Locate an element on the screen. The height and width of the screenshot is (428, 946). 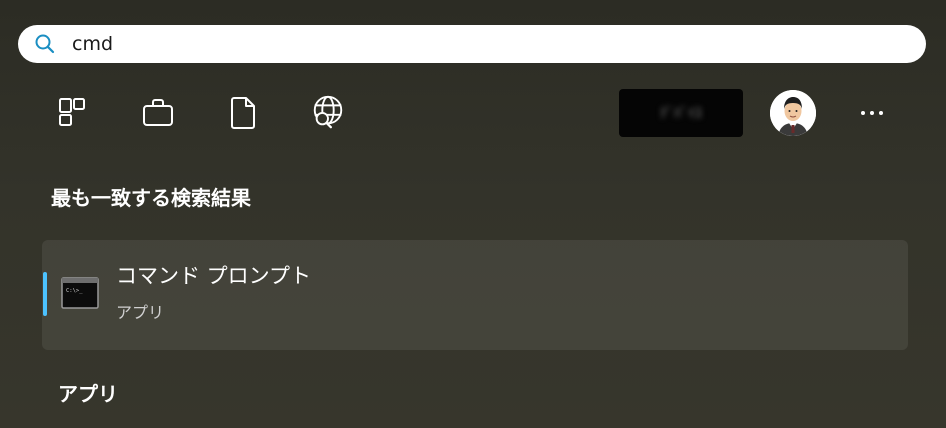
briefcase-icon is located at coordinates (158, 112).